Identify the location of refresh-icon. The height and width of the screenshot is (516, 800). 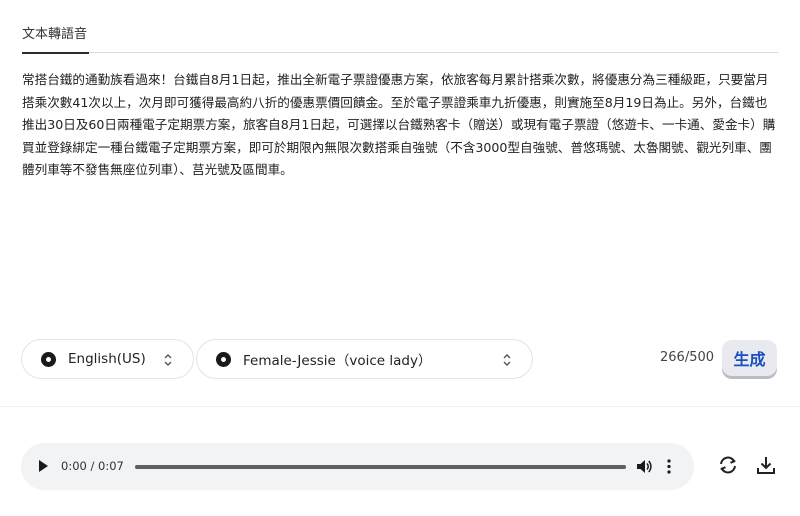
(728, 465).